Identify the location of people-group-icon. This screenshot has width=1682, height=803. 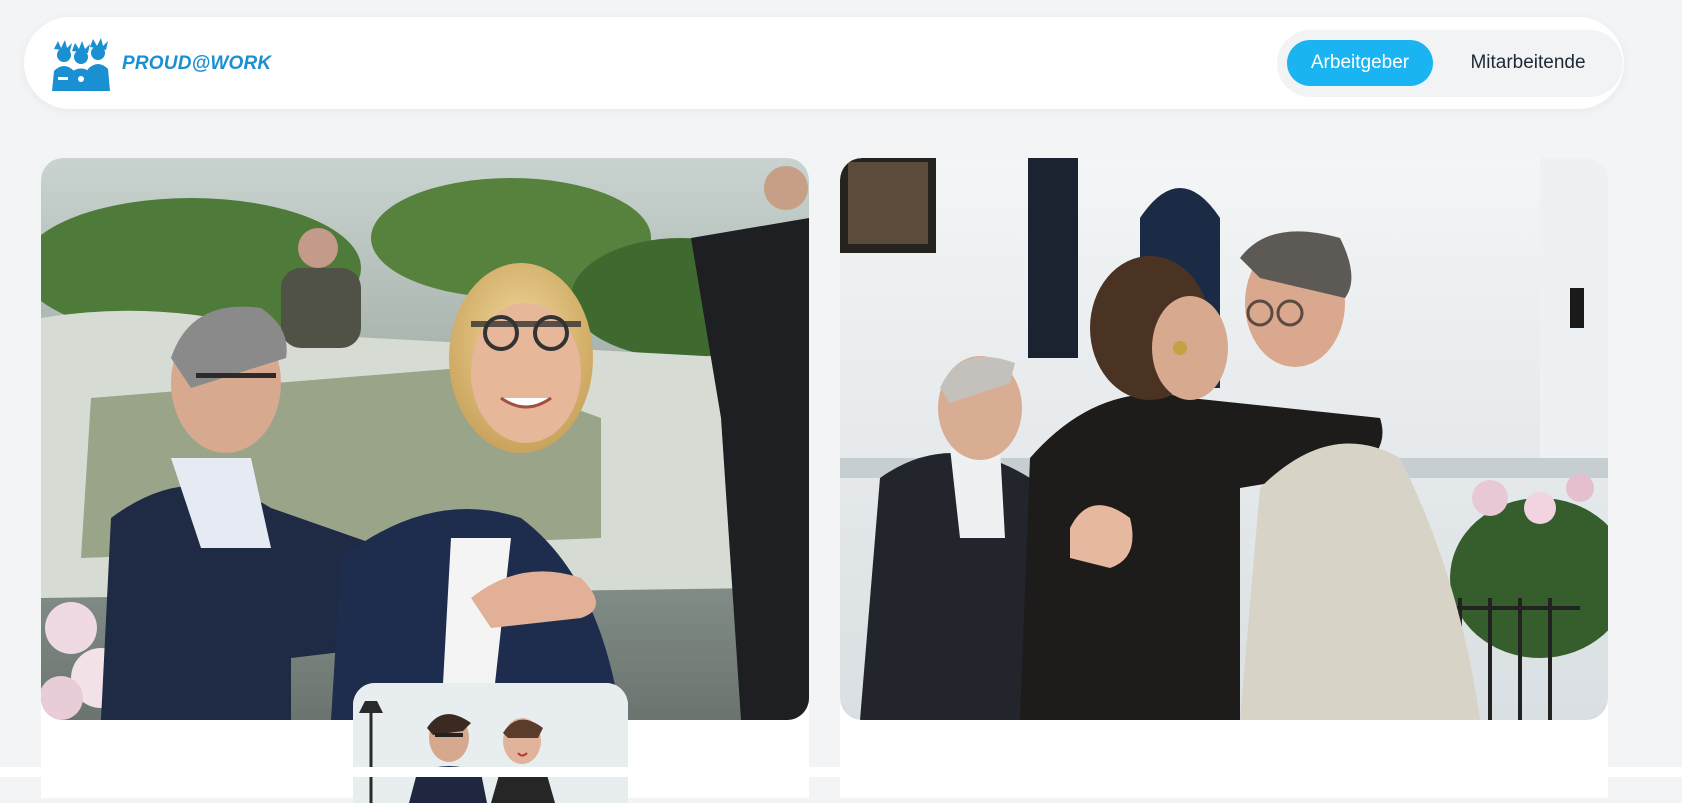
(81, 64).